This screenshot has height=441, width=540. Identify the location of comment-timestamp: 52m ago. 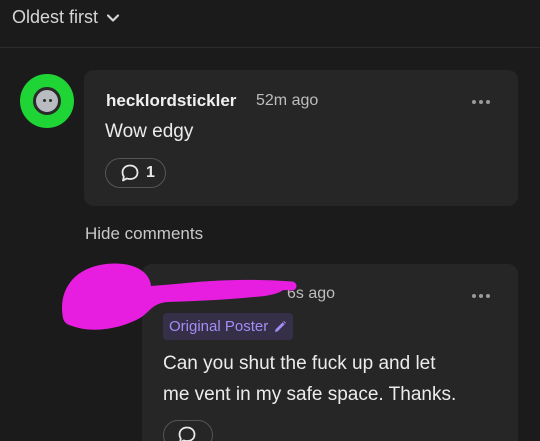
(287, 100).